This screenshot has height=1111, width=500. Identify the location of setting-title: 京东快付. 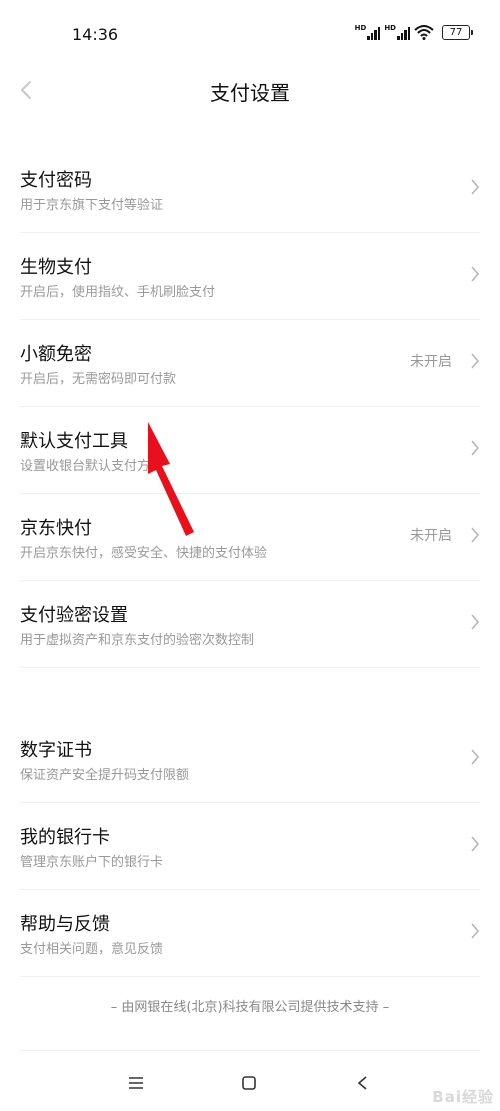
(56, 528).